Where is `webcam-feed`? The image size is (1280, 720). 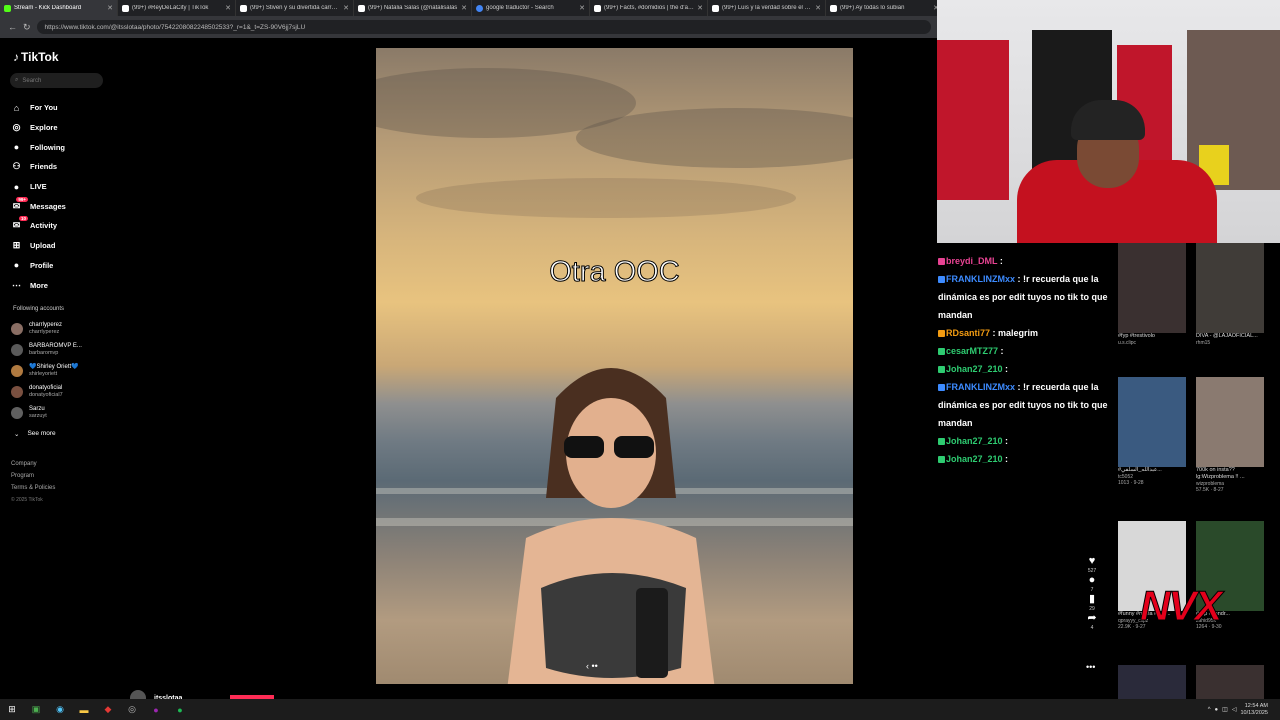 webcam-feed is located at coordinates (1108, 121).